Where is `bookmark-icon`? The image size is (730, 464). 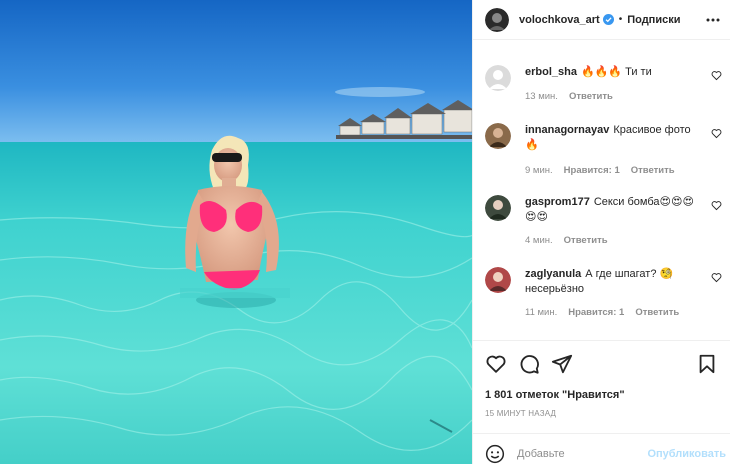
bookmark-icon is located at coordinates (707, 364).